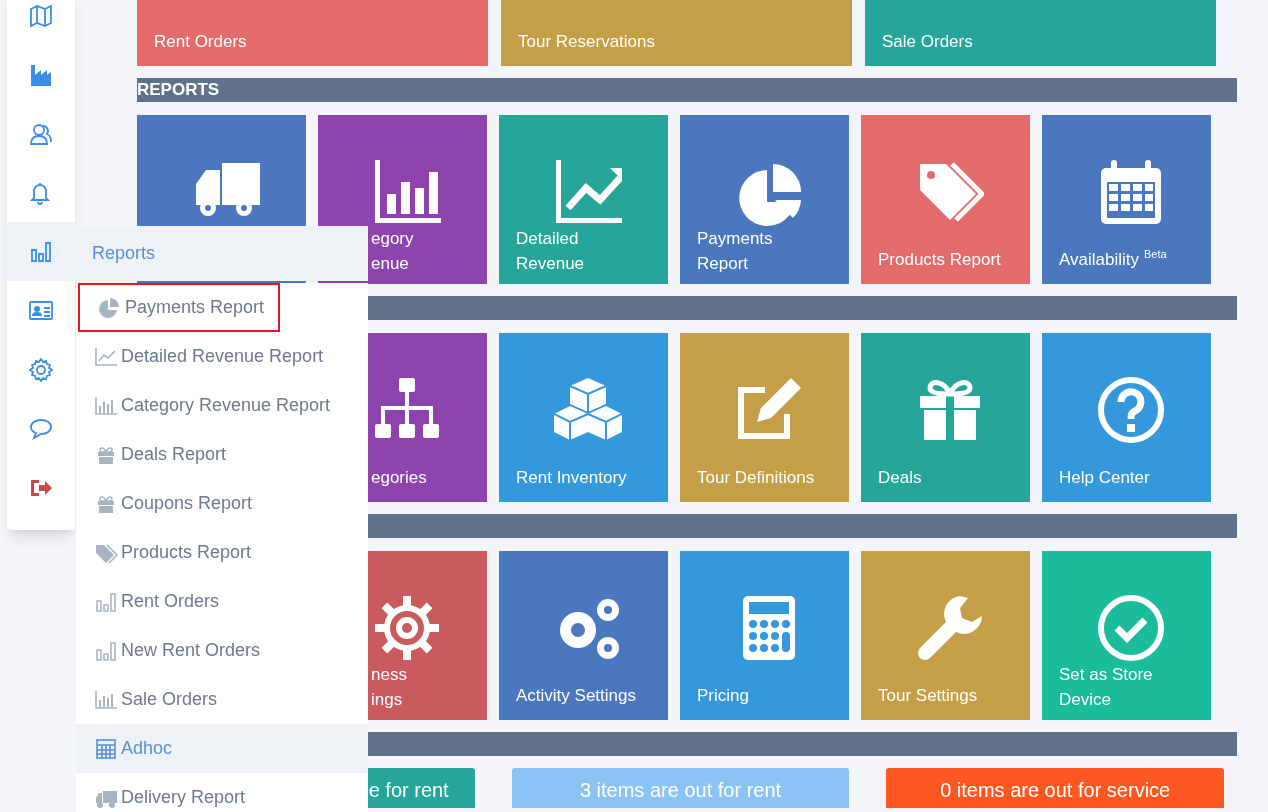 Image resolution: width=1268 pixels, height=812 pixels. I want to click on menu-item-label: Adhoc, so click(147, 748).